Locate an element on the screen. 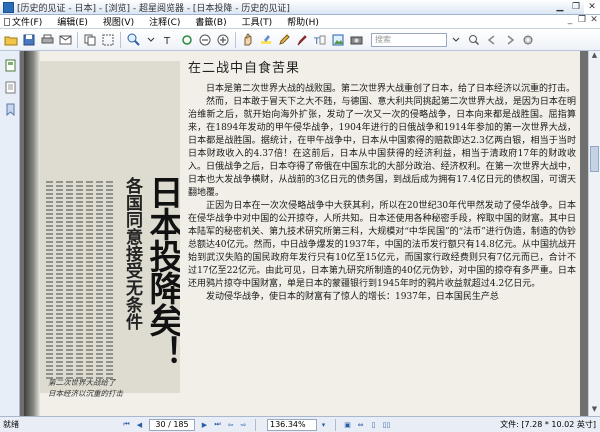 This screenshot has height=432, width=600. menu-file: 文件(F) is located at coordinates (23, 21).